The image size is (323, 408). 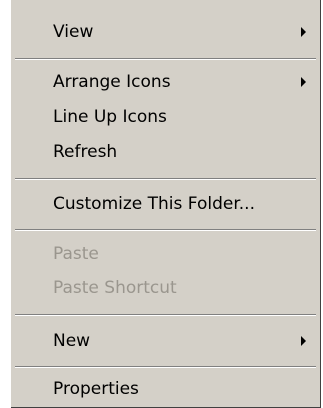 I want to click on menu-item-arrange-icons: Arrange Icons, so click(x=165, y=82).